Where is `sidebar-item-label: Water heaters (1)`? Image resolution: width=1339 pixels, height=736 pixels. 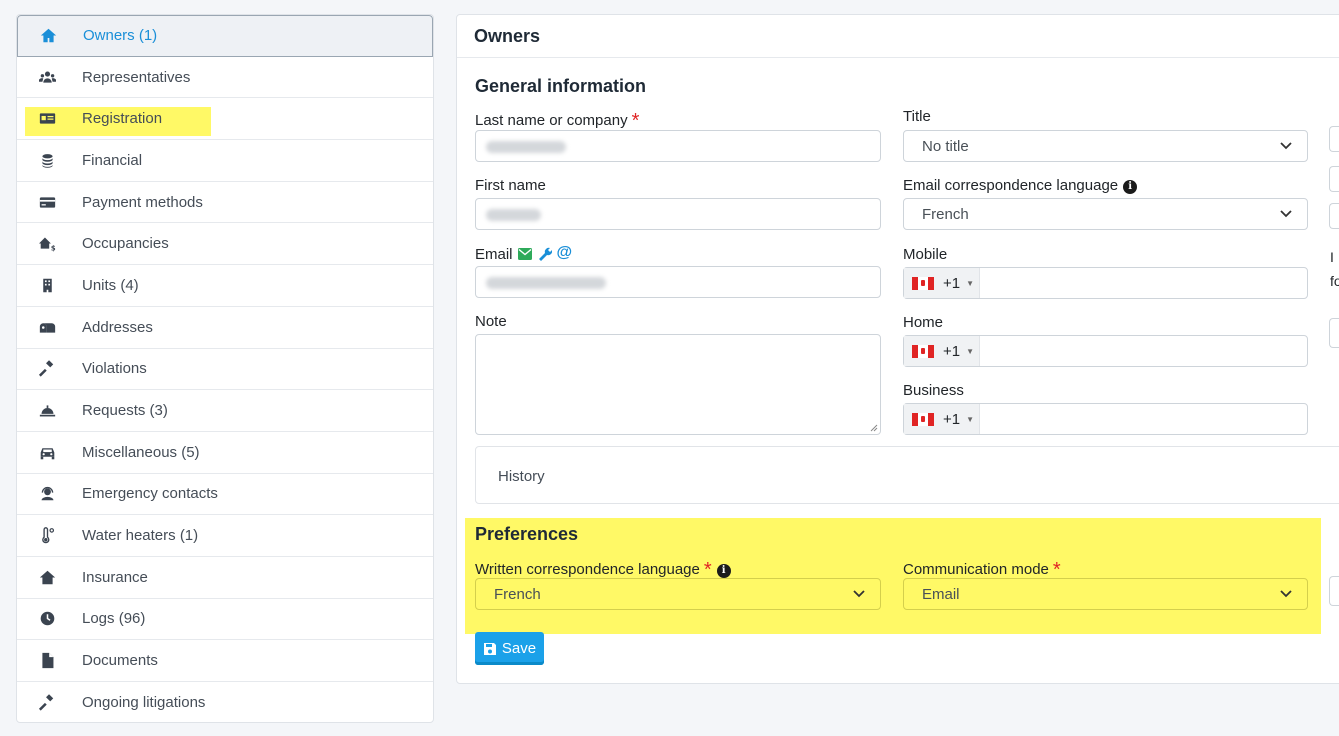
sidebar-item-label: Water heaters (1) is located at coordinates (140, 536).